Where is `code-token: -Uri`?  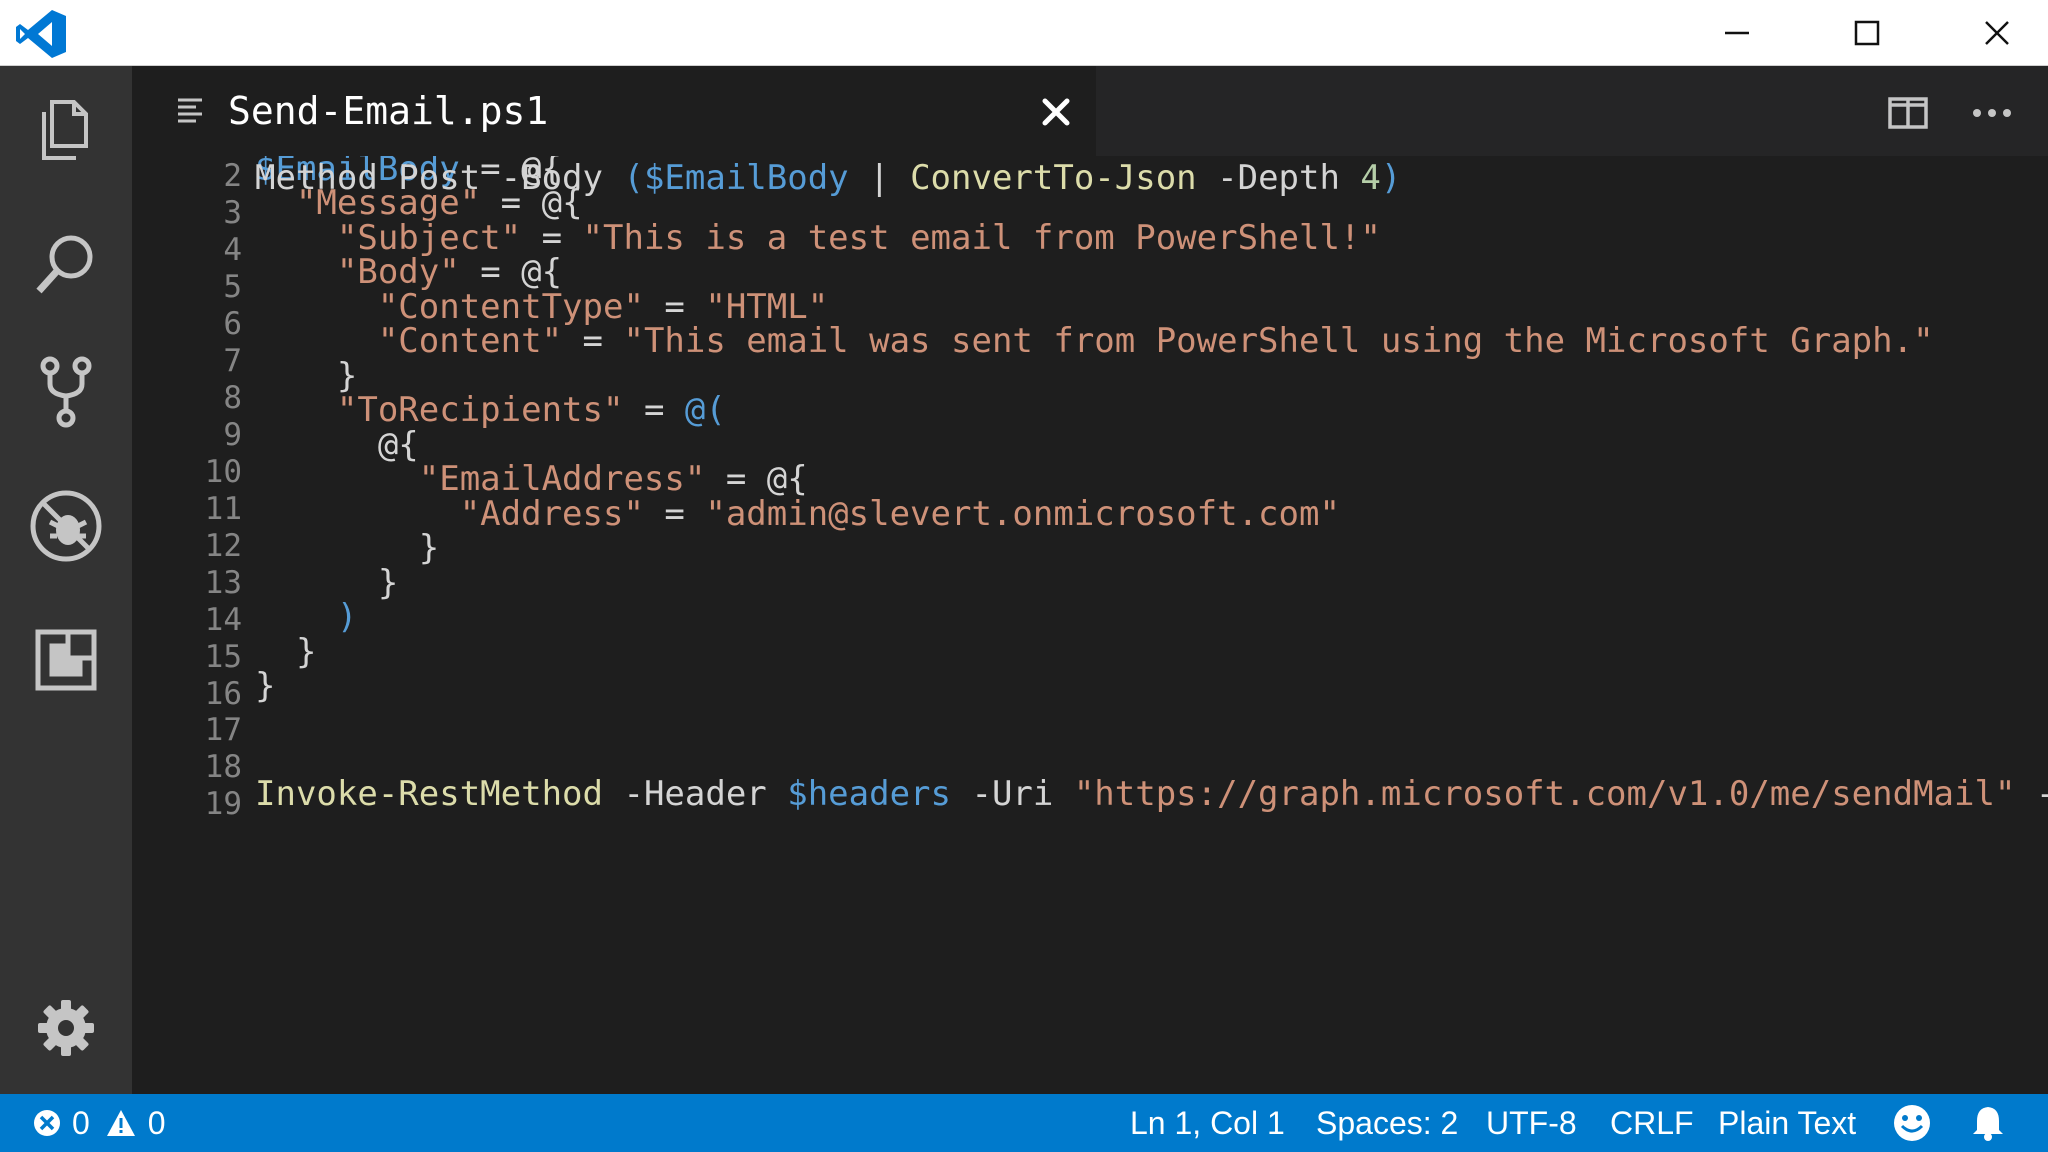 code-token: -Uri is located at coordinates (1012, 794).